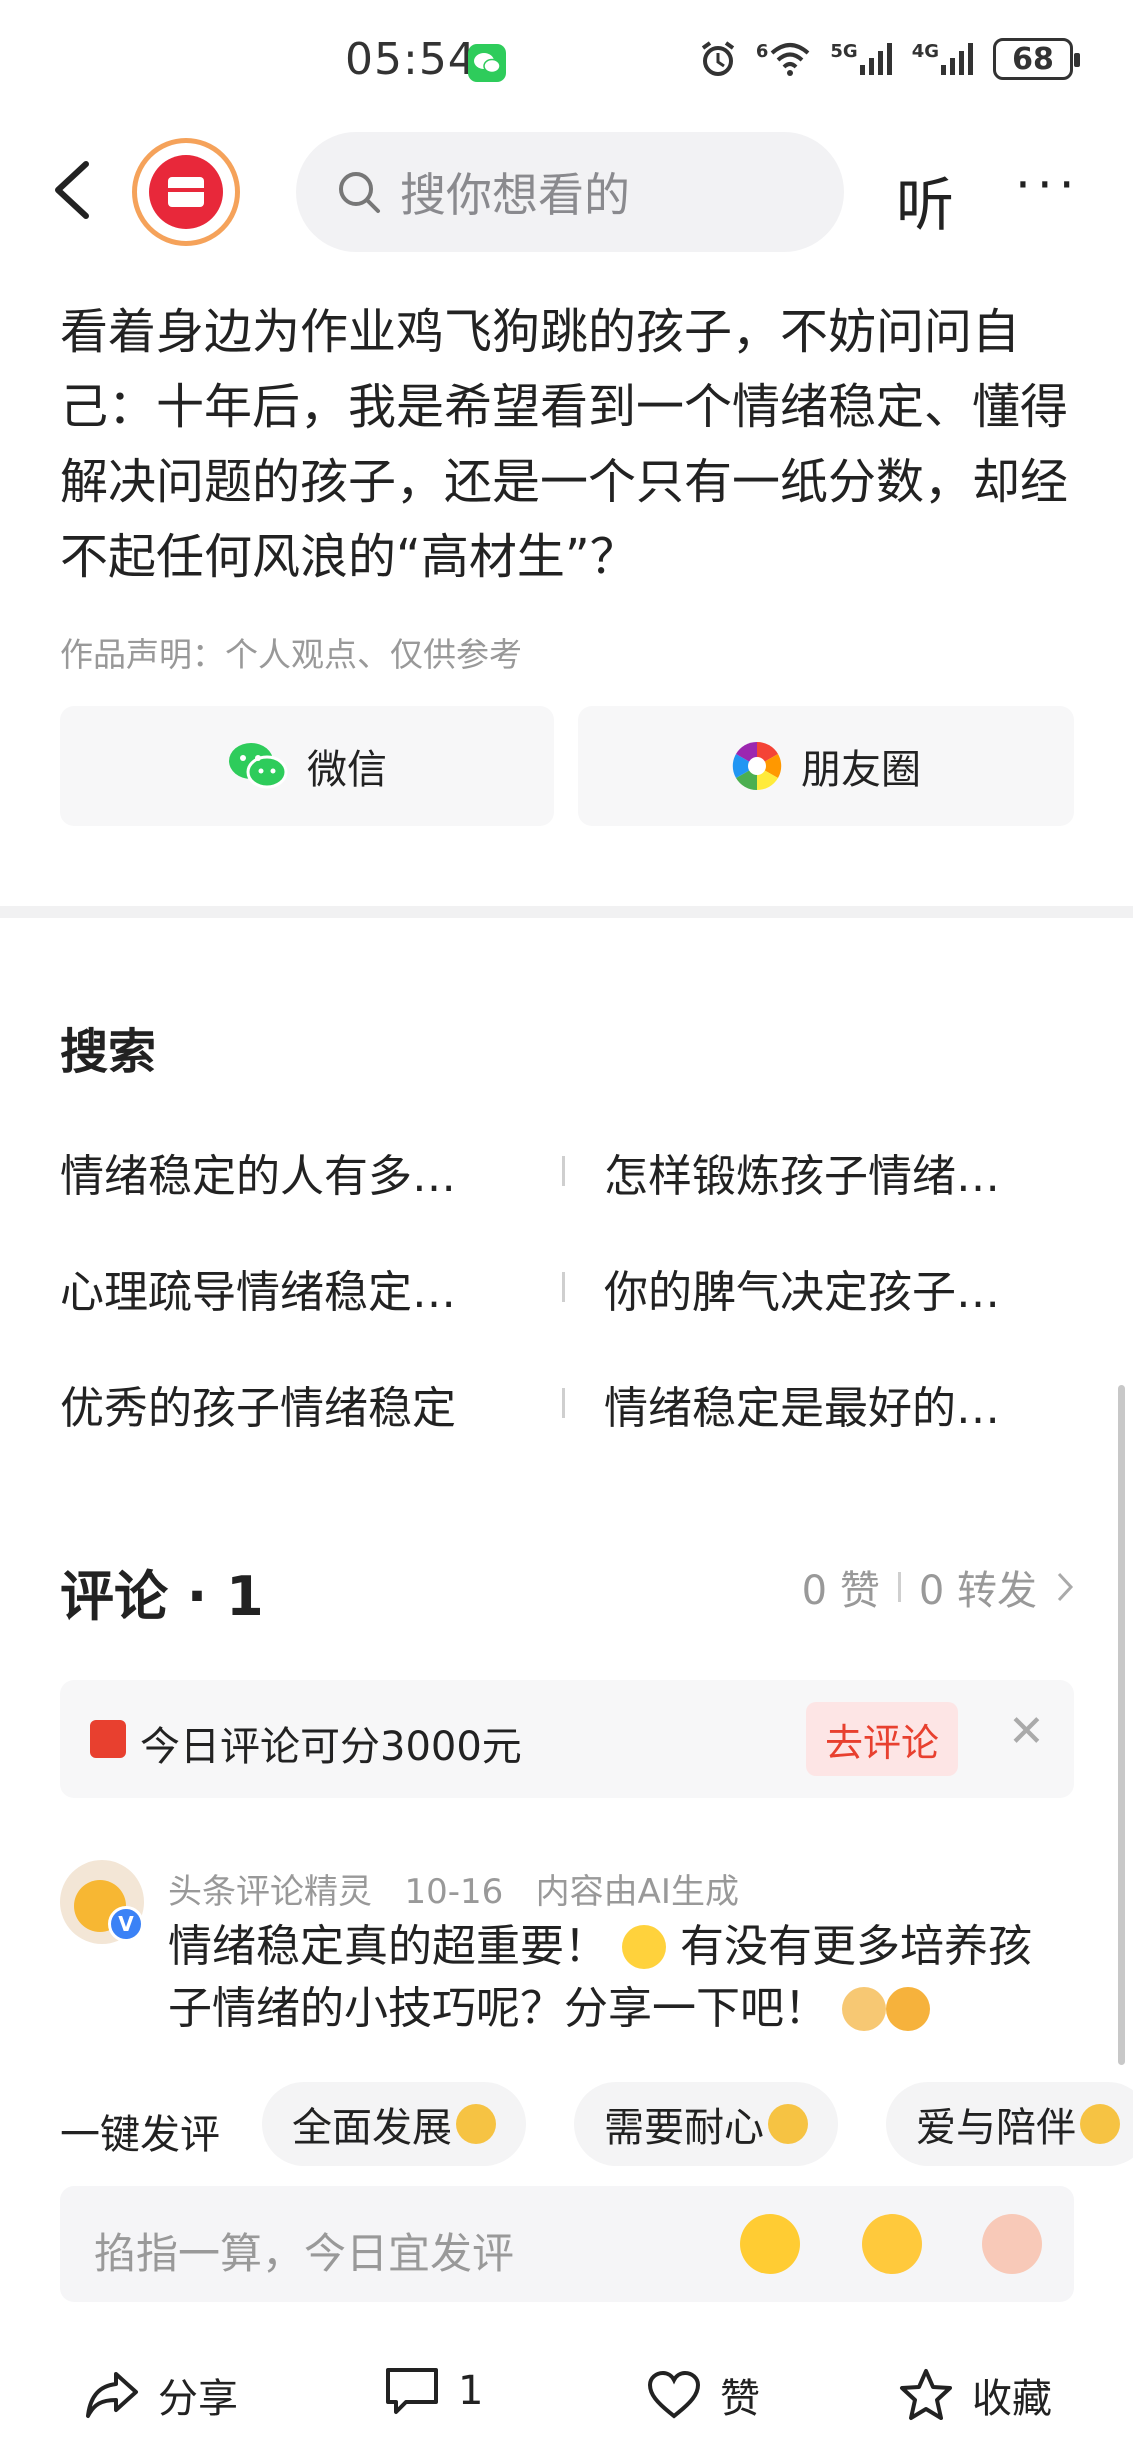 The image size is (1133, 2453). I want to click on quick-reply-chip: 需要耐心, so click(706, 2124).